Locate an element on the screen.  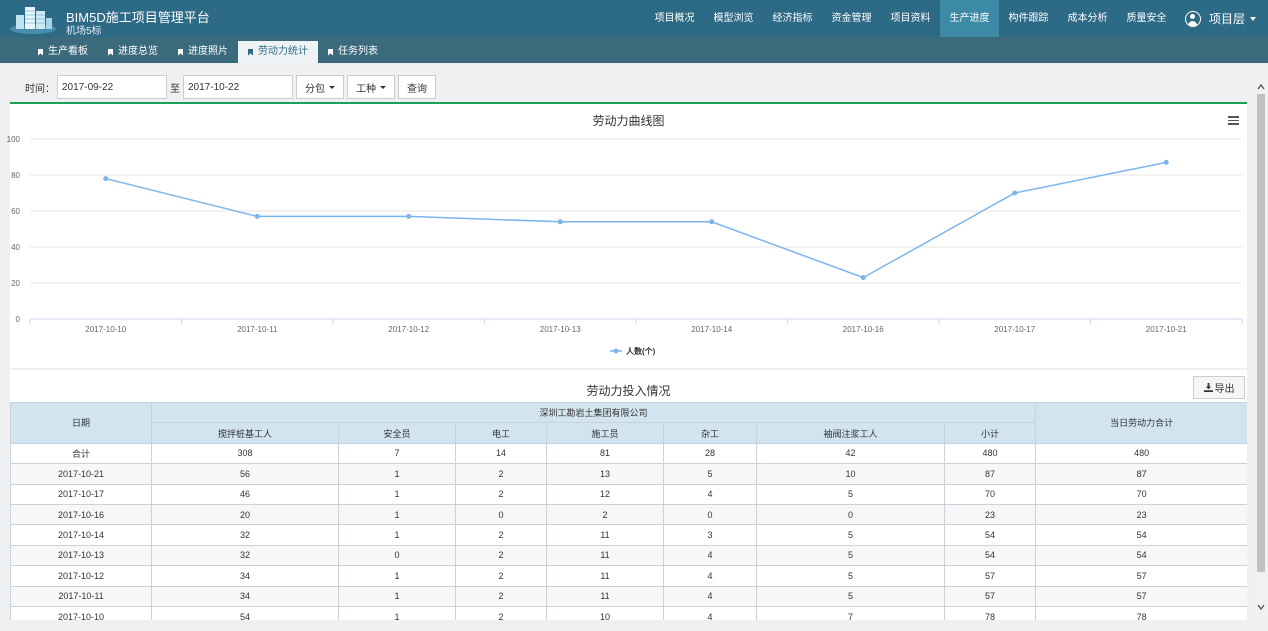
y-tick-label: 20 is located at coordinates (15, 283).